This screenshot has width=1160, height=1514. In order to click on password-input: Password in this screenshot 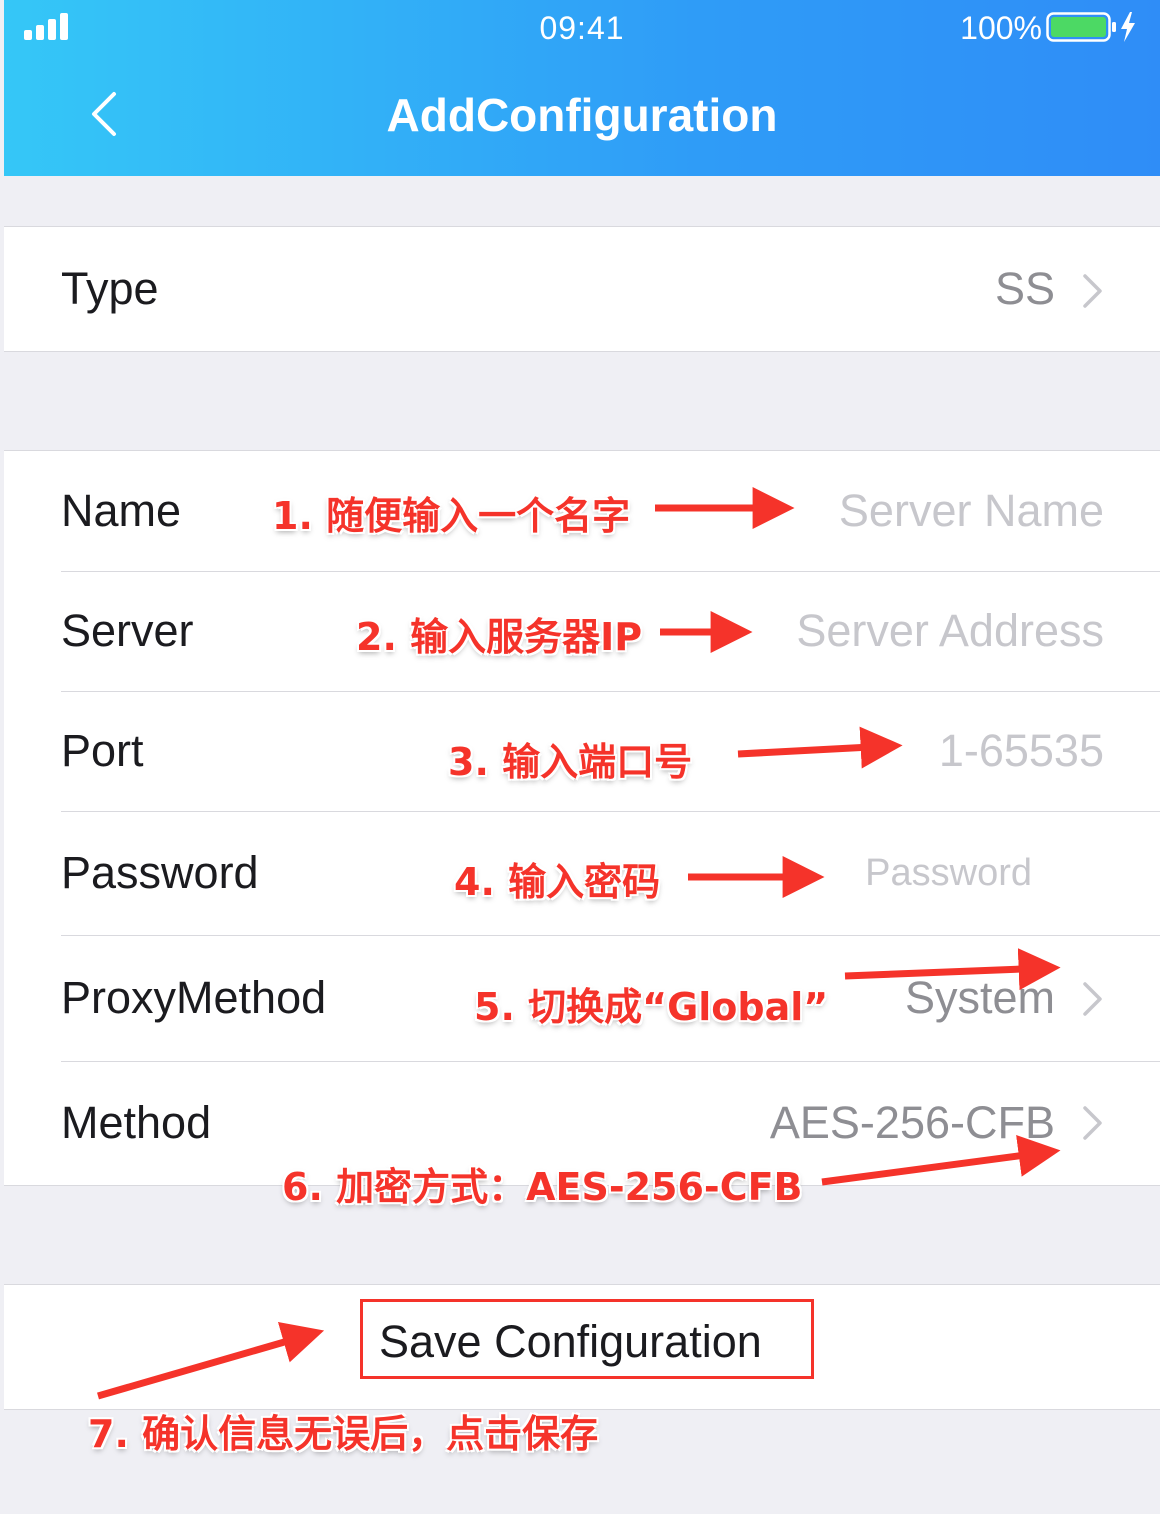, I will do `click(948, 873)`.